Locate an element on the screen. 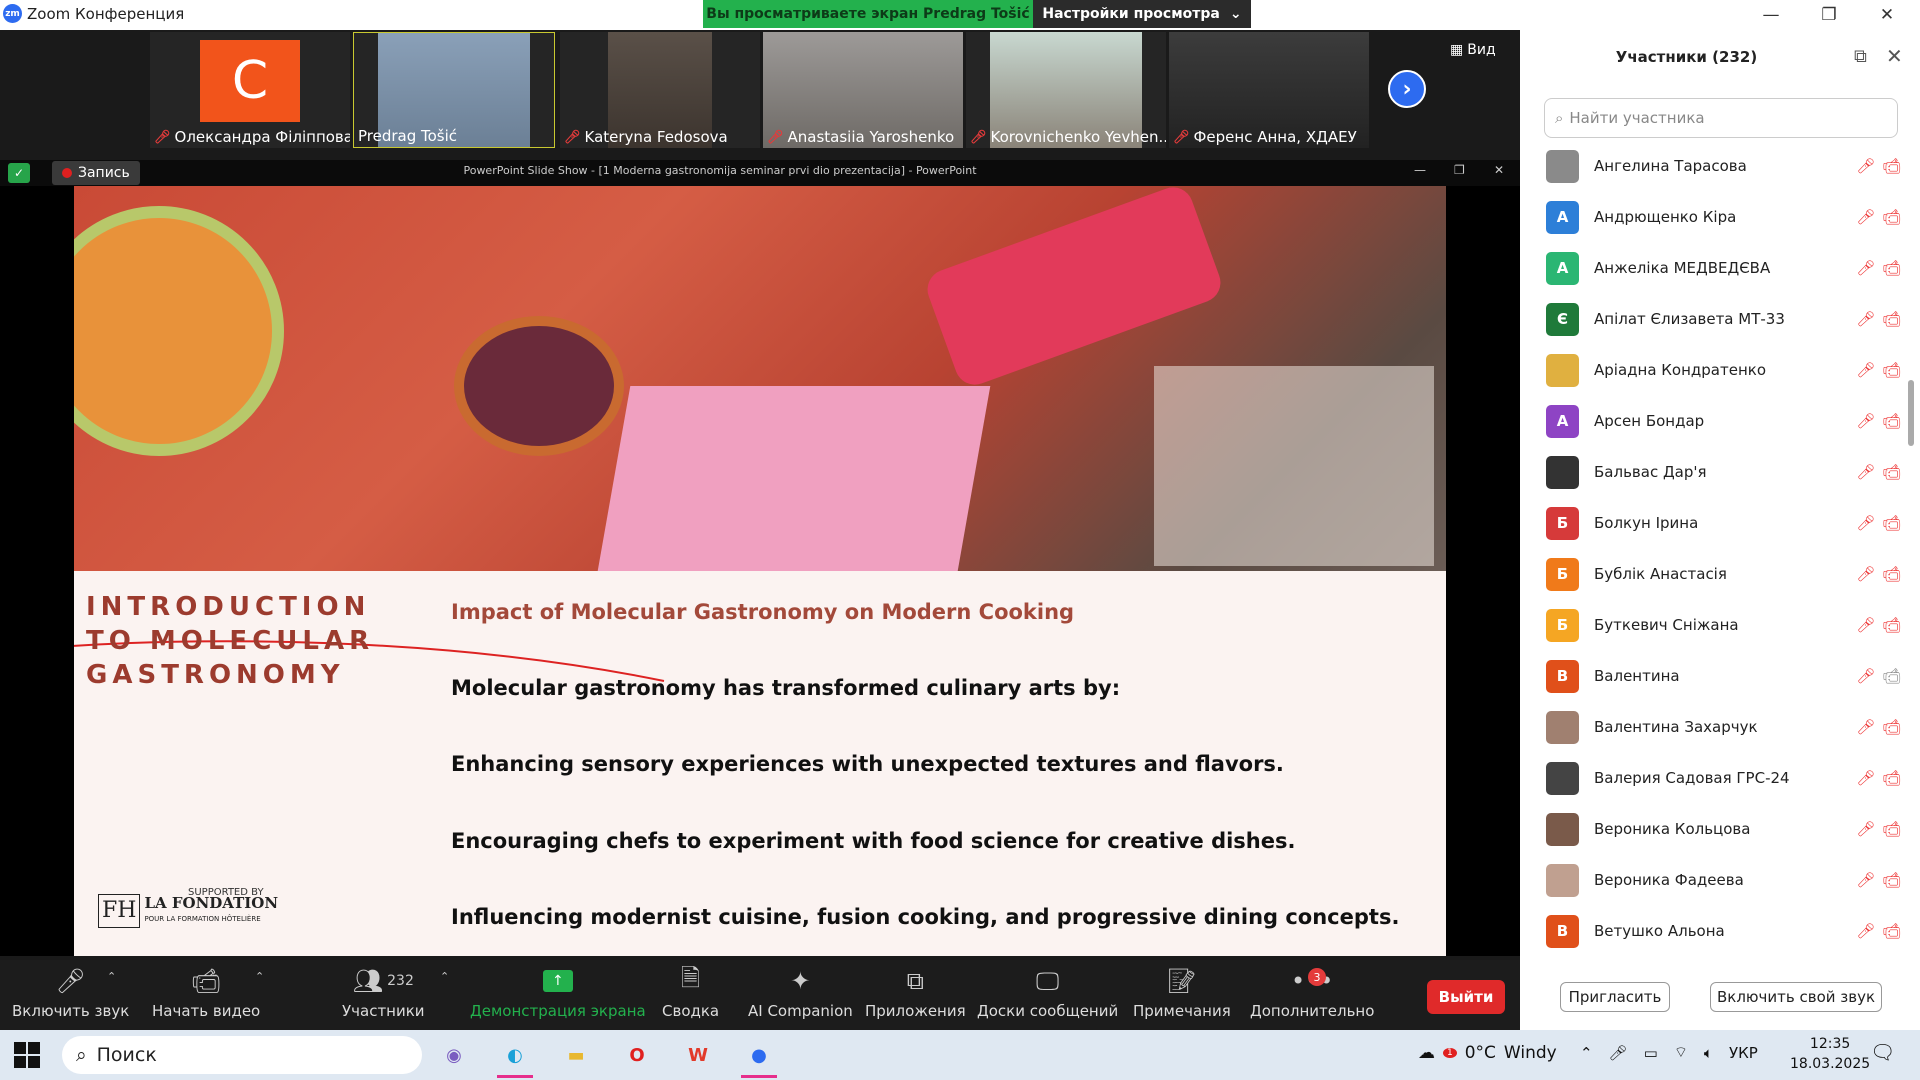 The width and height of the screenshot is (1920, 1080). scrollbar is located at coordinates (1911, 413).